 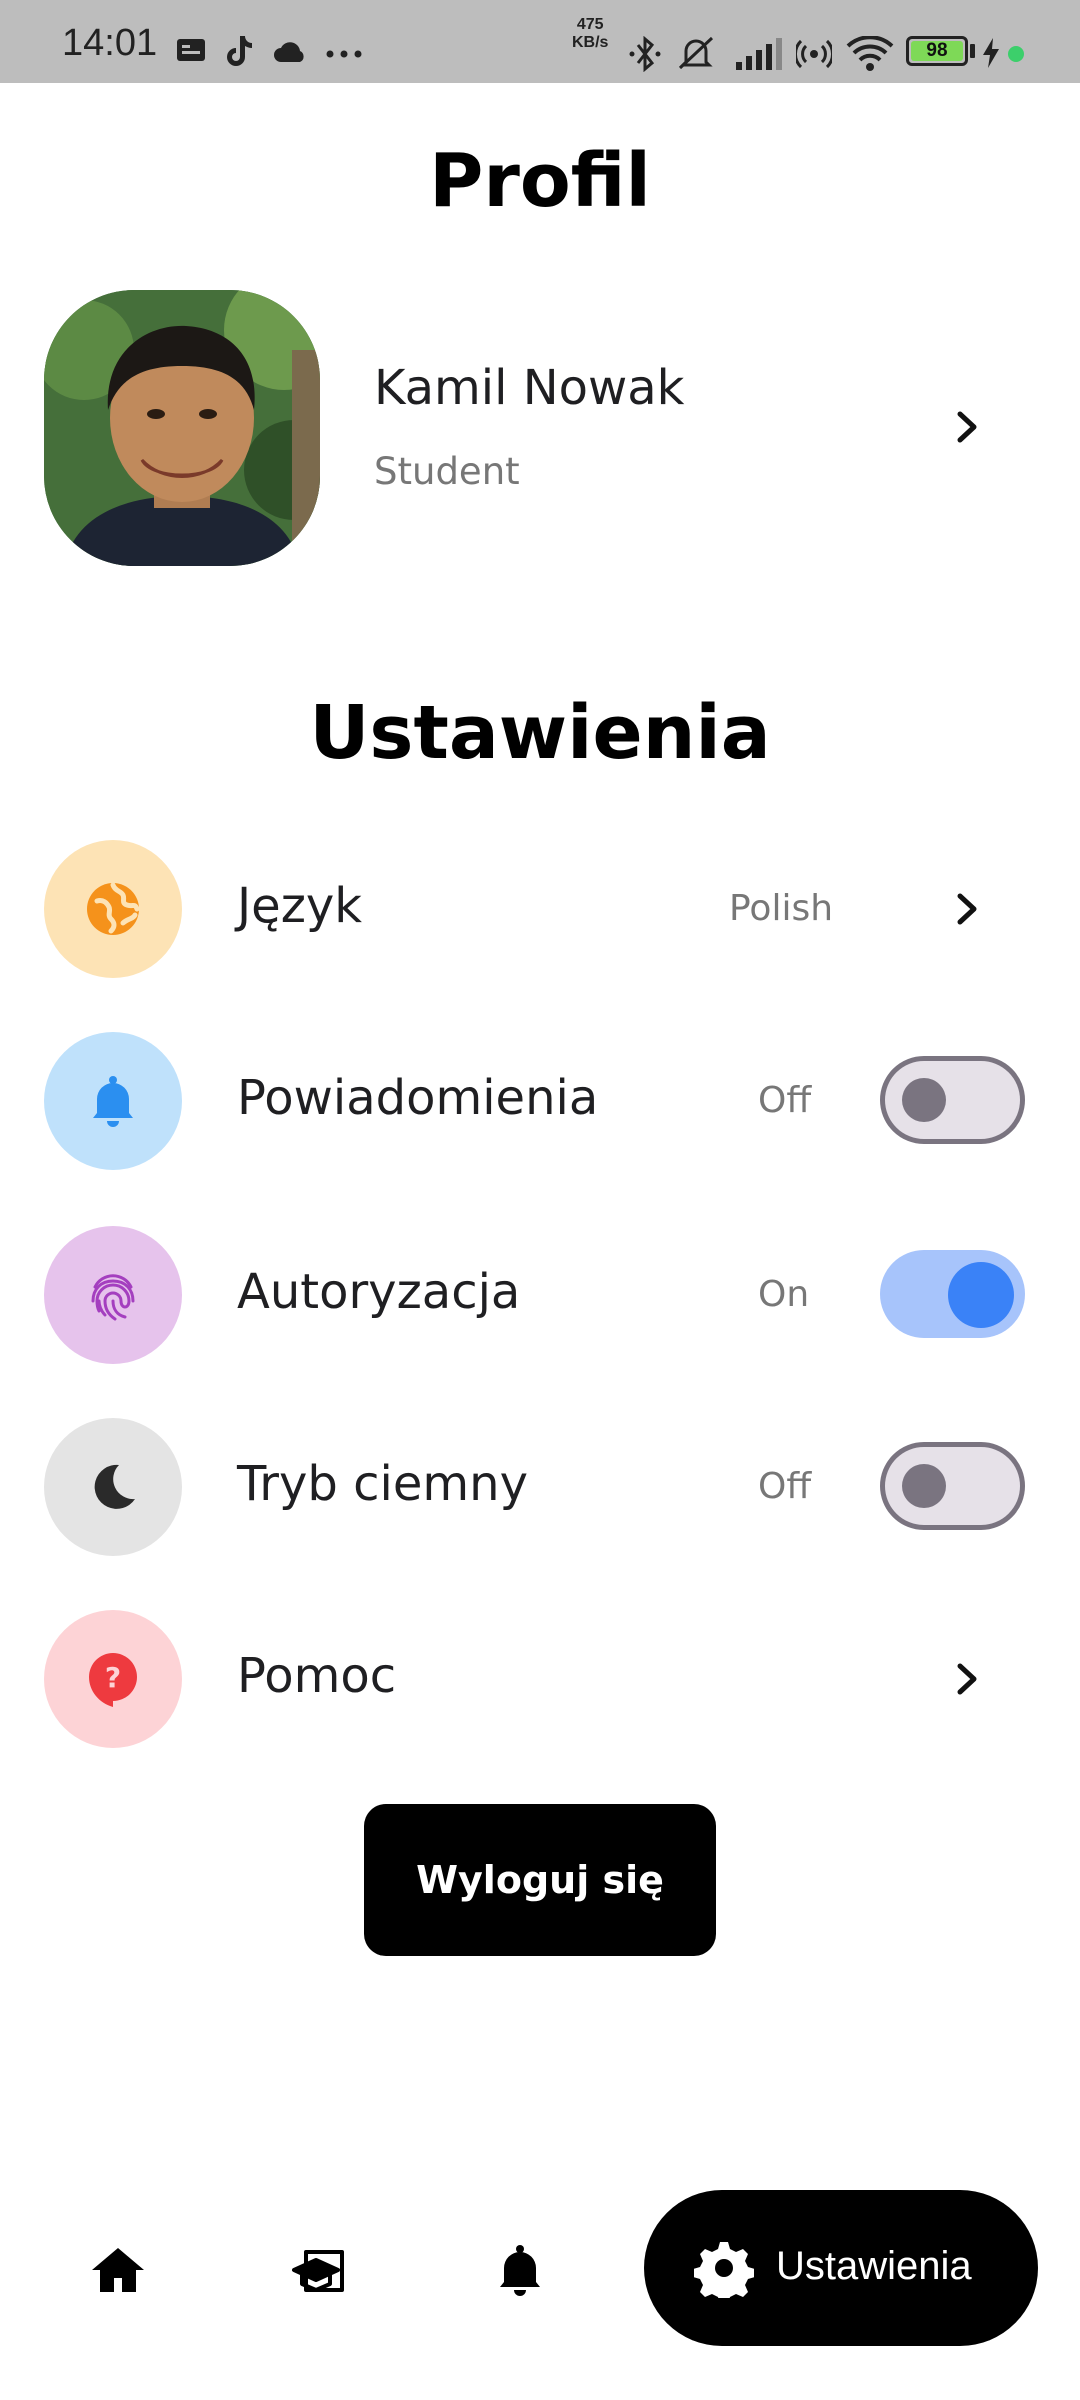 I want to click on language-icon-circle, so click(x=113, y=909).